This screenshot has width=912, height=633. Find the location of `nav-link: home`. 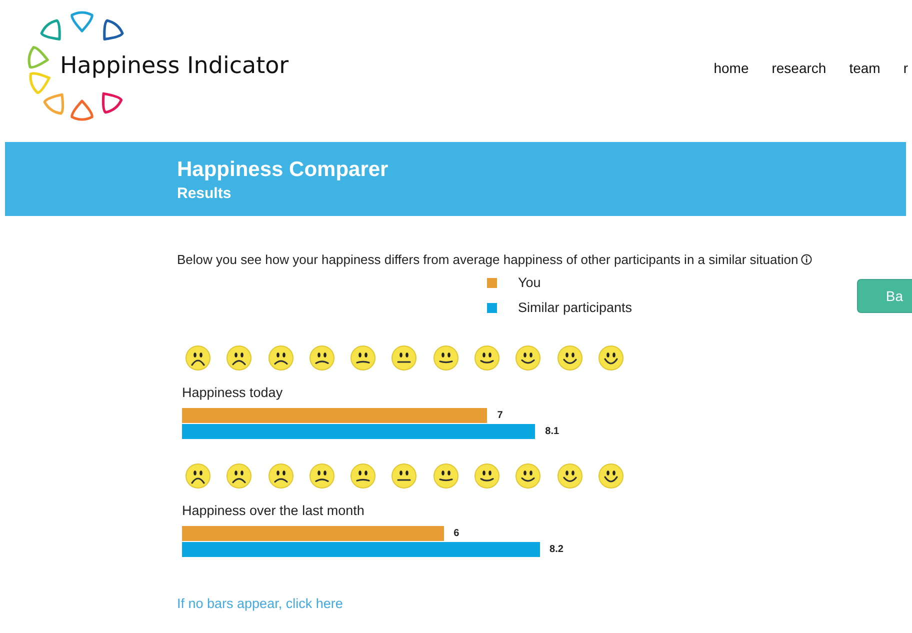

nav-link: home is located at coordinates (731, 68).